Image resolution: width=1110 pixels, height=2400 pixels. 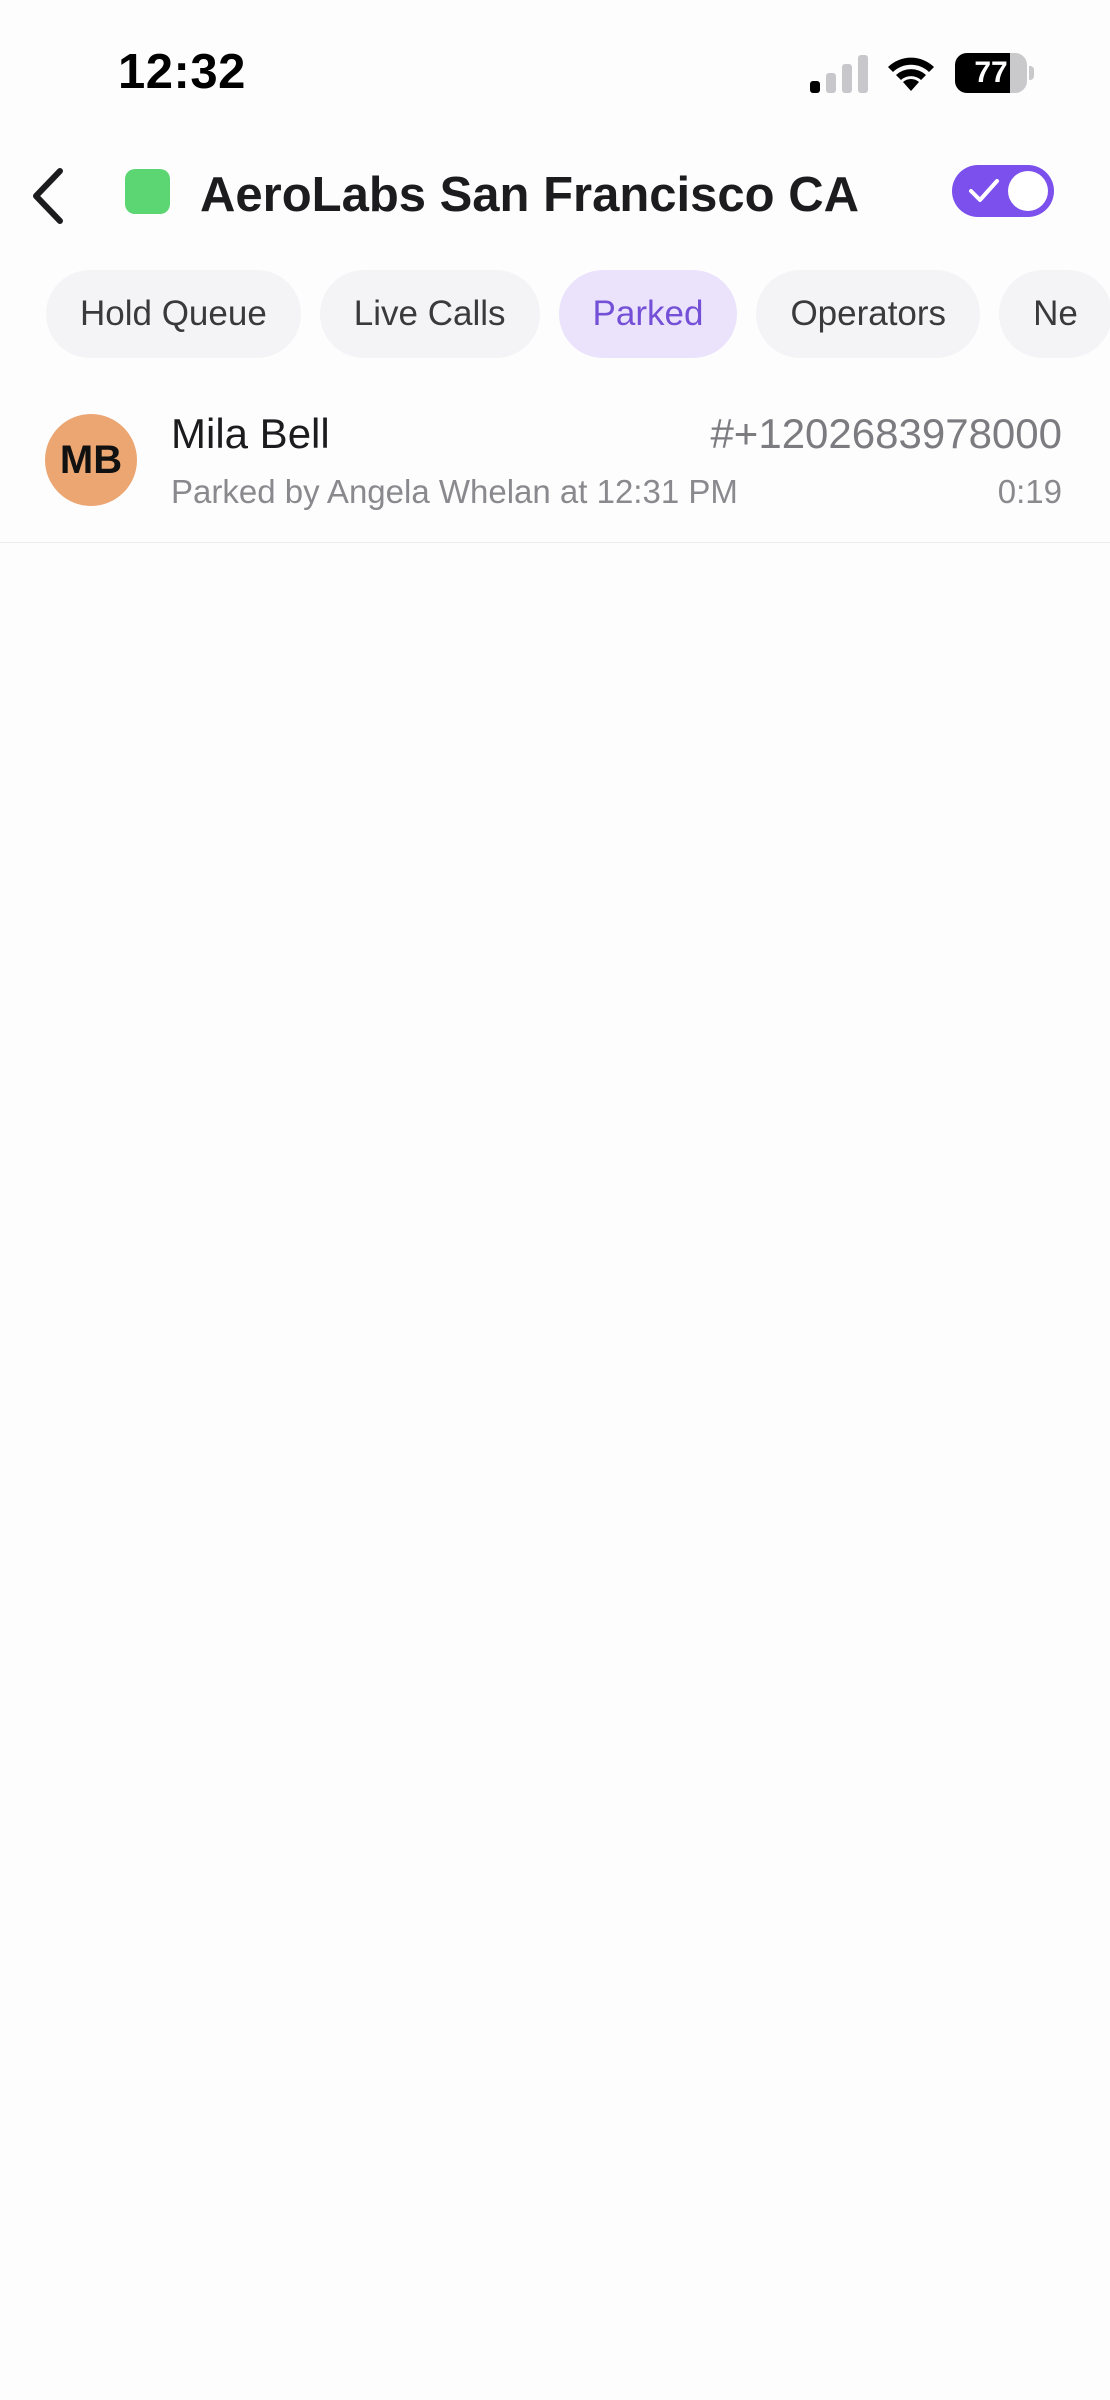 I want to click on back-button, so click(x=48, y=196).